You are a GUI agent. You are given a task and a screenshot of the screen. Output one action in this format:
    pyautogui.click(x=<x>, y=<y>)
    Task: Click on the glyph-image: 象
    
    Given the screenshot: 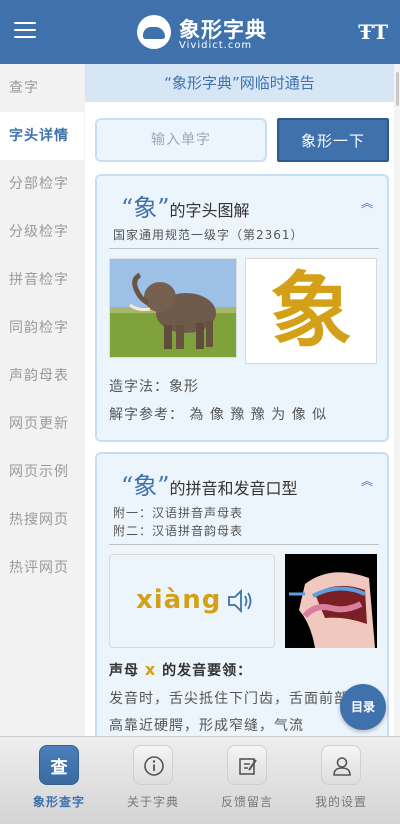 What is the action you would take?
    pyautogui.click(x=311, y=311)
    